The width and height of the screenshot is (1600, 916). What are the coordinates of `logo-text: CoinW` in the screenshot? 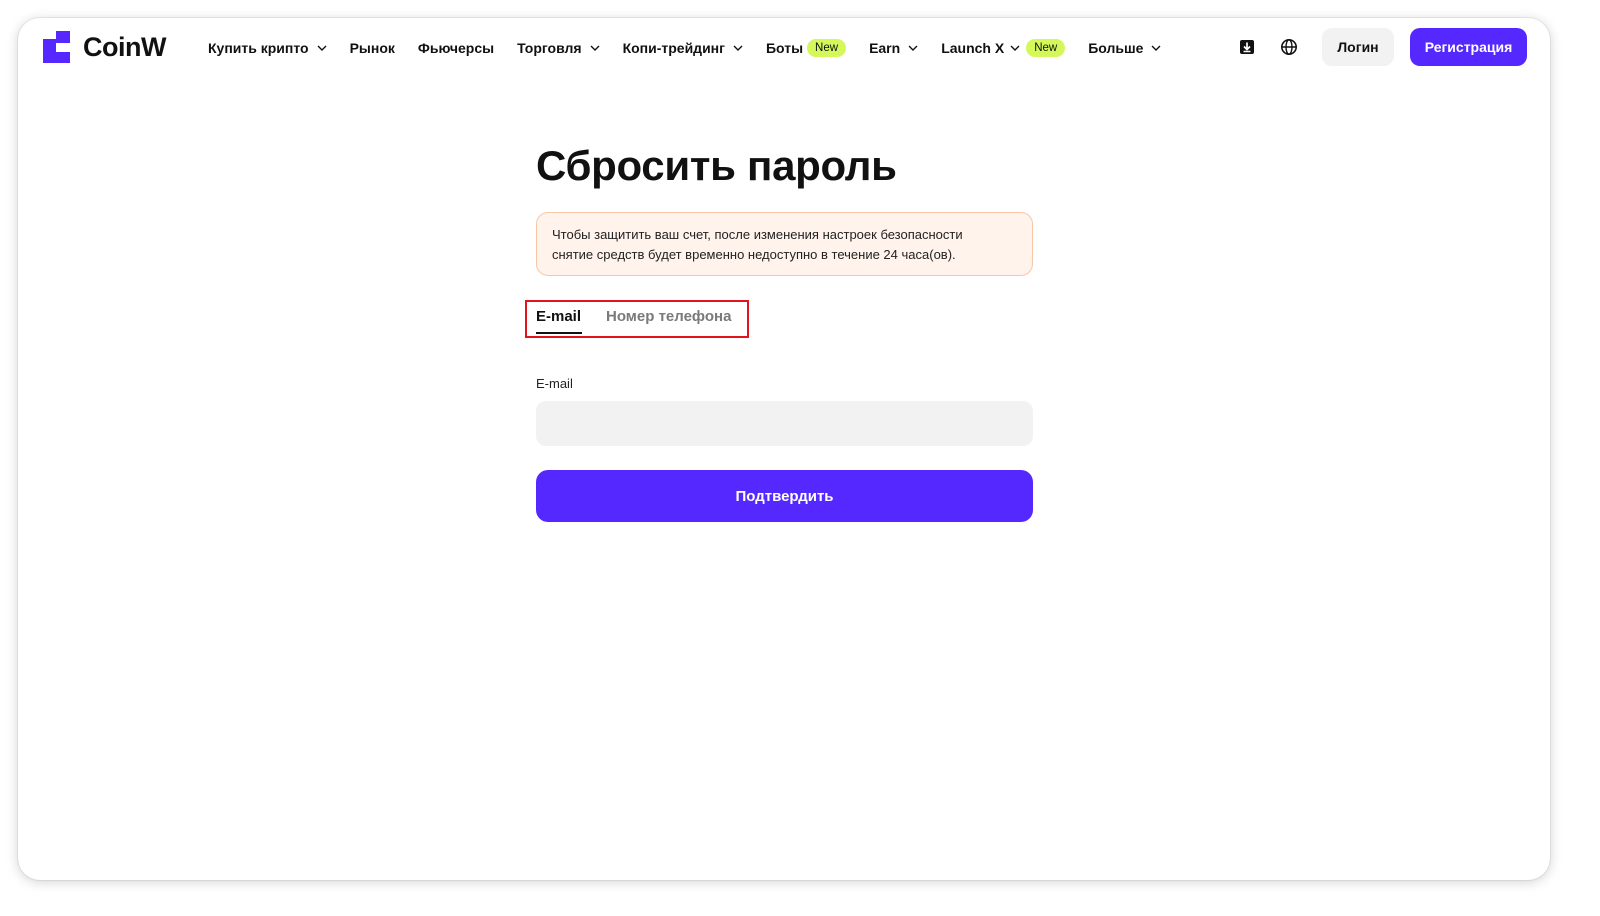 It's located at (124, 46).